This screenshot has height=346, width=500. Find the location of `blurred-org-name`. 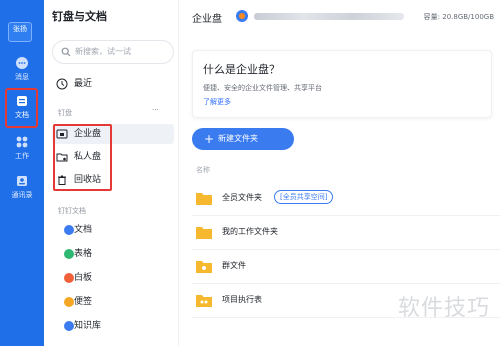

blurred-org-name is located at coordinates (329, 16).